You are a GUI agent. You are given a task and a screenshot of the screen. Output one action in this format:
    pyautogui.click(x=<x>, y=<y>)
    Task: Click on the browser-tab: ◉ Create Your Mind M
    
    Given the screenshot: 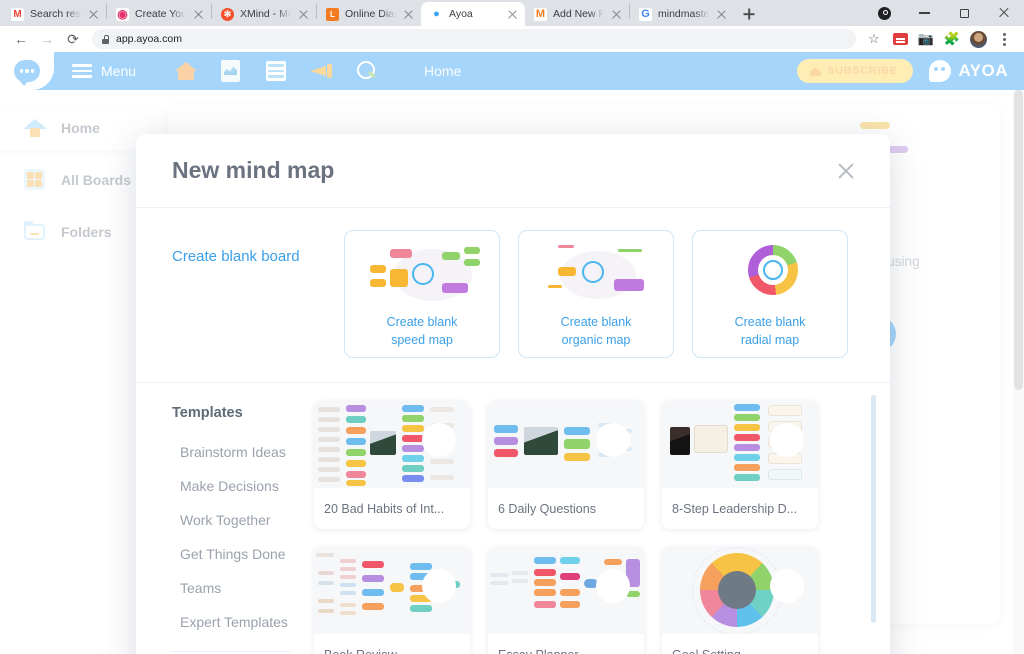 What is the action you would take?
    pyautogui.click(x=159, y=14)
    